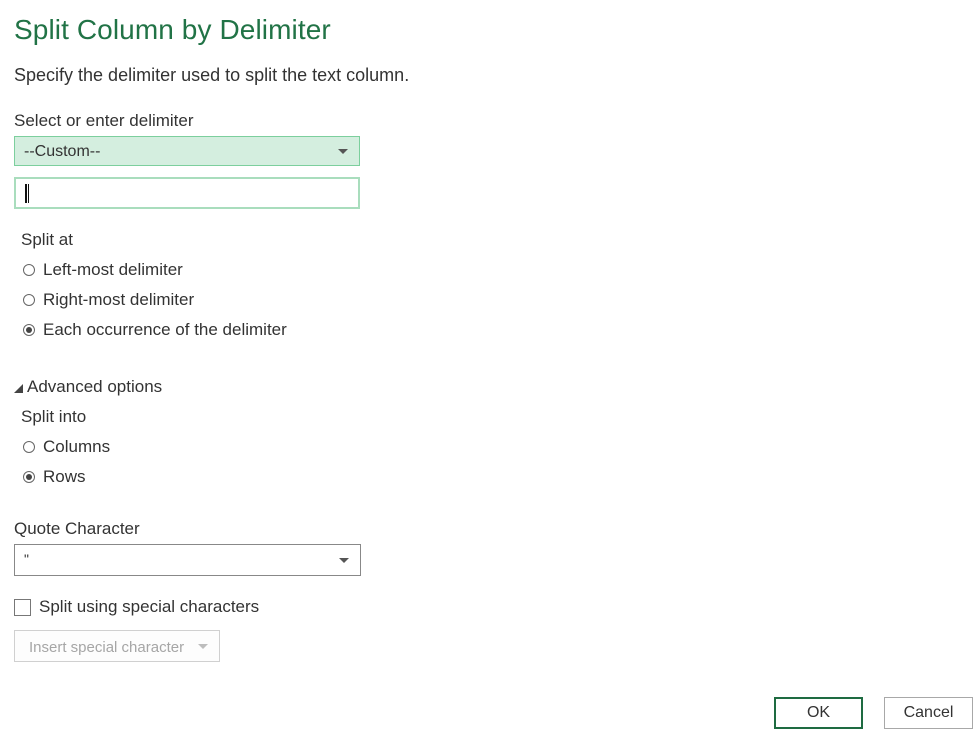 The height and width of the screenshot is (744, 974). Describe the element at coordinates (54, 416) in the screenshot. I see `split-into-label: Split into` at that location.